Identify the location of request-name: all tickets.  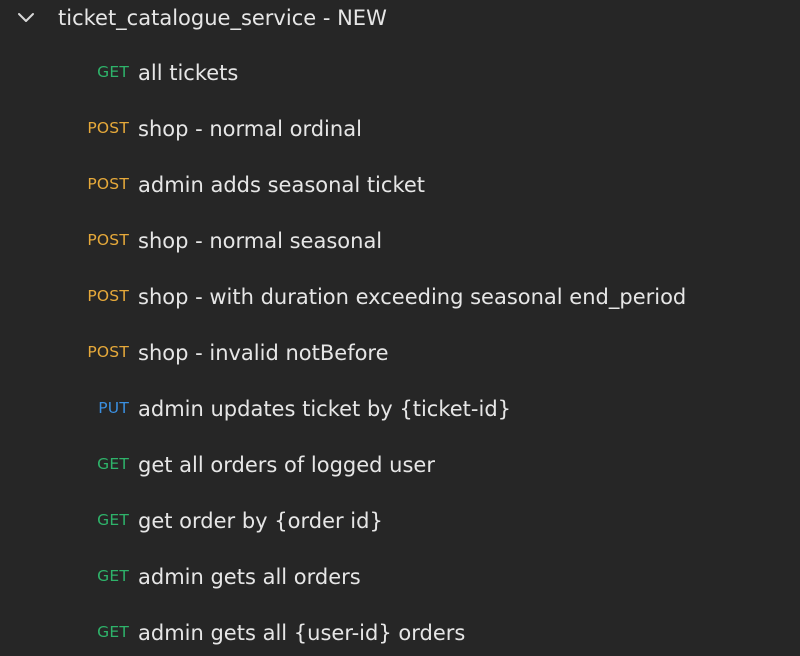
(188, 73).